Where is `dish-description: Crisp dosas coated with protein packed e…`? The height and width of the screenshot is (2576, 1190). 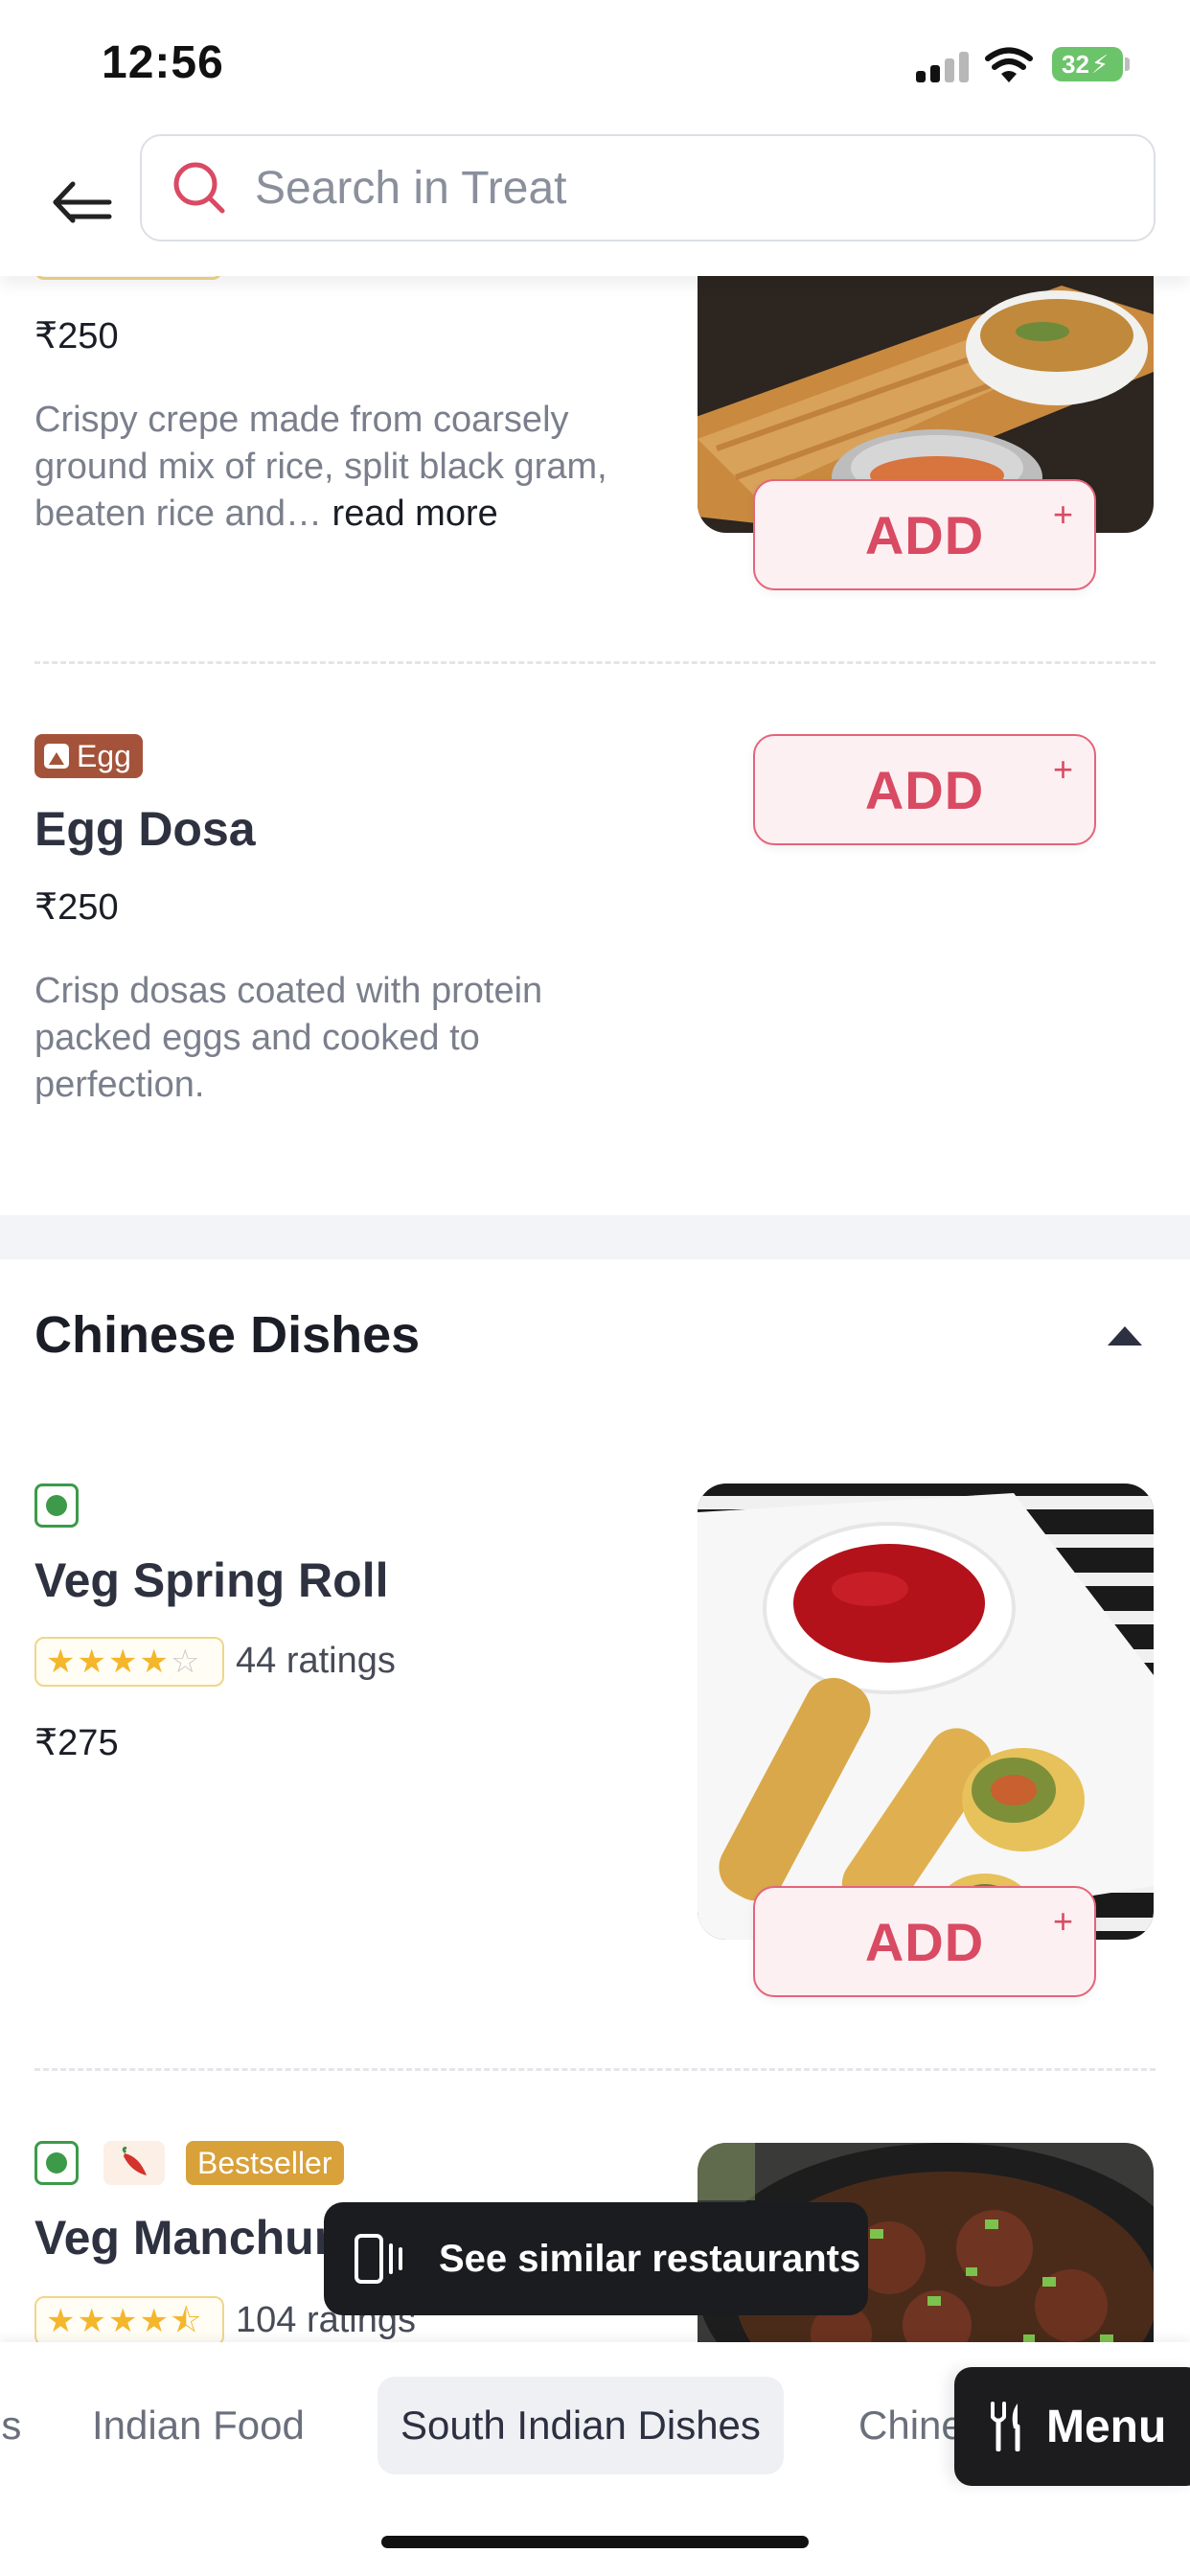 dish-description: Crisp dosas coated with protein packed e… is located at coordinates (288, 1038).